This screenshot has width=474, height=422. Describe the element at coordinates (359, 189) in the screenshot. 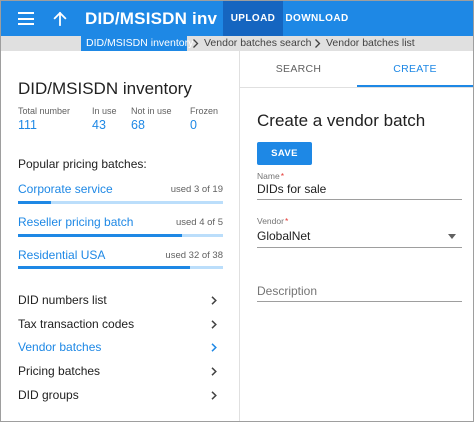

I see `name-field: DIDs for sale` at that location.